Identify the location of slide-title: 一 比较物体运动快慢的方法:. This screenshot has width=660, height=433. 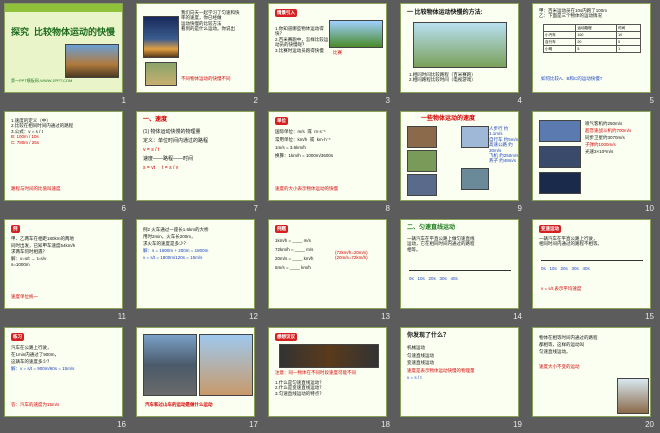
(445, 13).